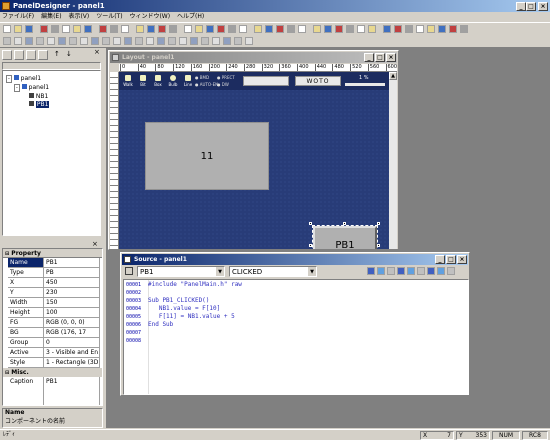 The height and width of the screenshot is (440, 550). I want to click on uncomment-icon, so click(441, 271).